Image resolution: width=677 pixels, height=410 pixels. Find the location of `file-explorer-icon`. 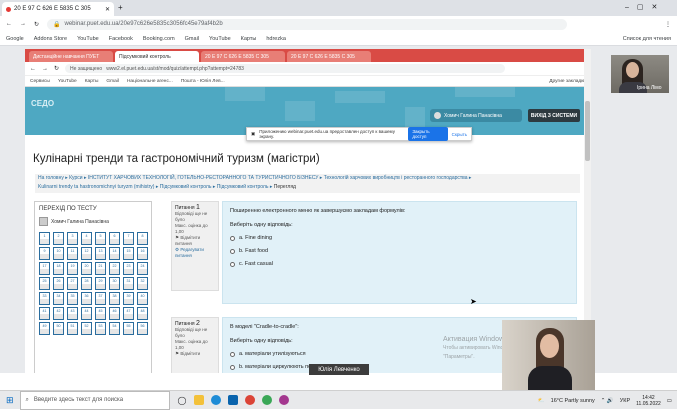

file-explorer-icon is located at coordinates (198, 400).